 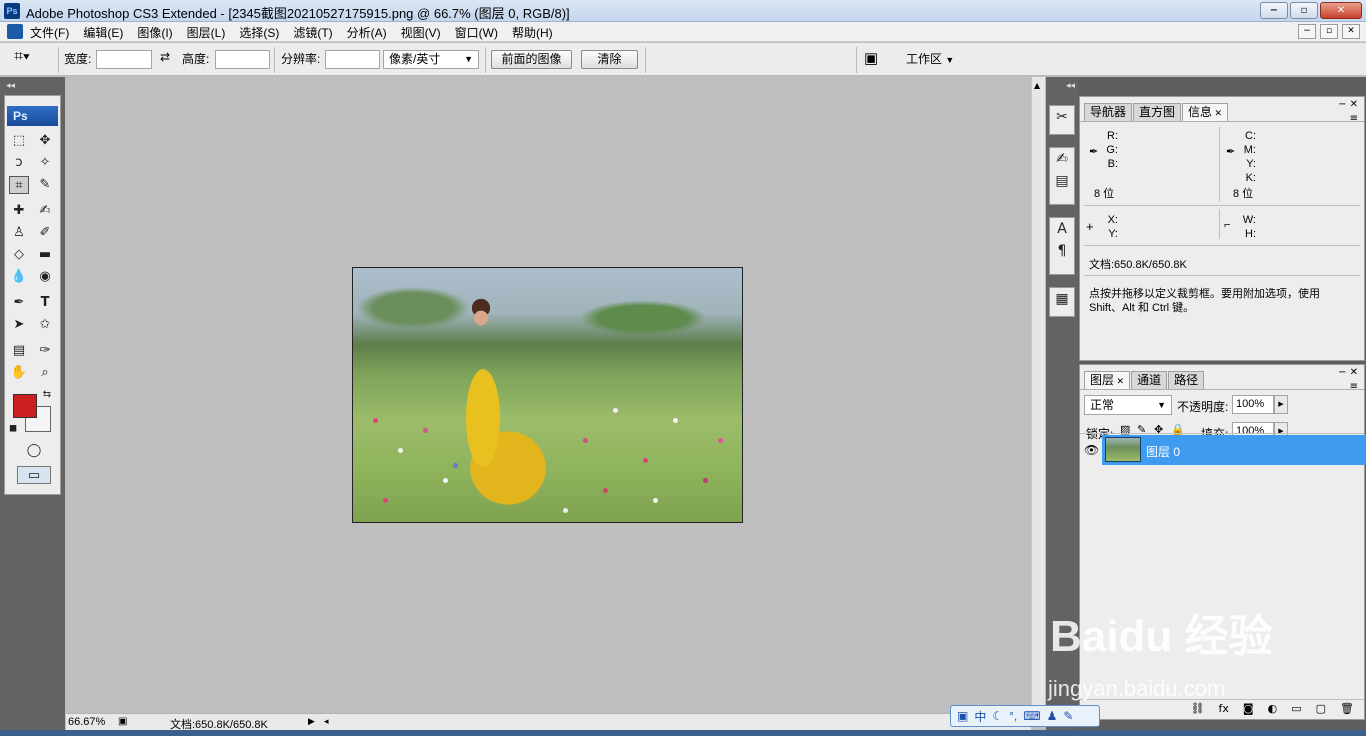 I want to click on doc-restore-button: ▫, so click(x=1329, y=31).